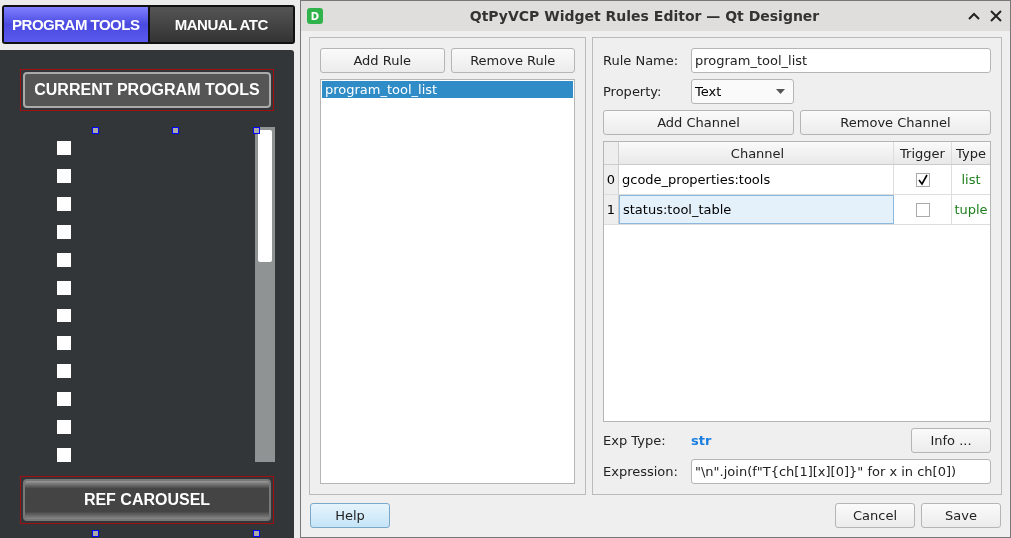 The image size is (1011, 538). I want to click on check-icon, so click(922, 179).